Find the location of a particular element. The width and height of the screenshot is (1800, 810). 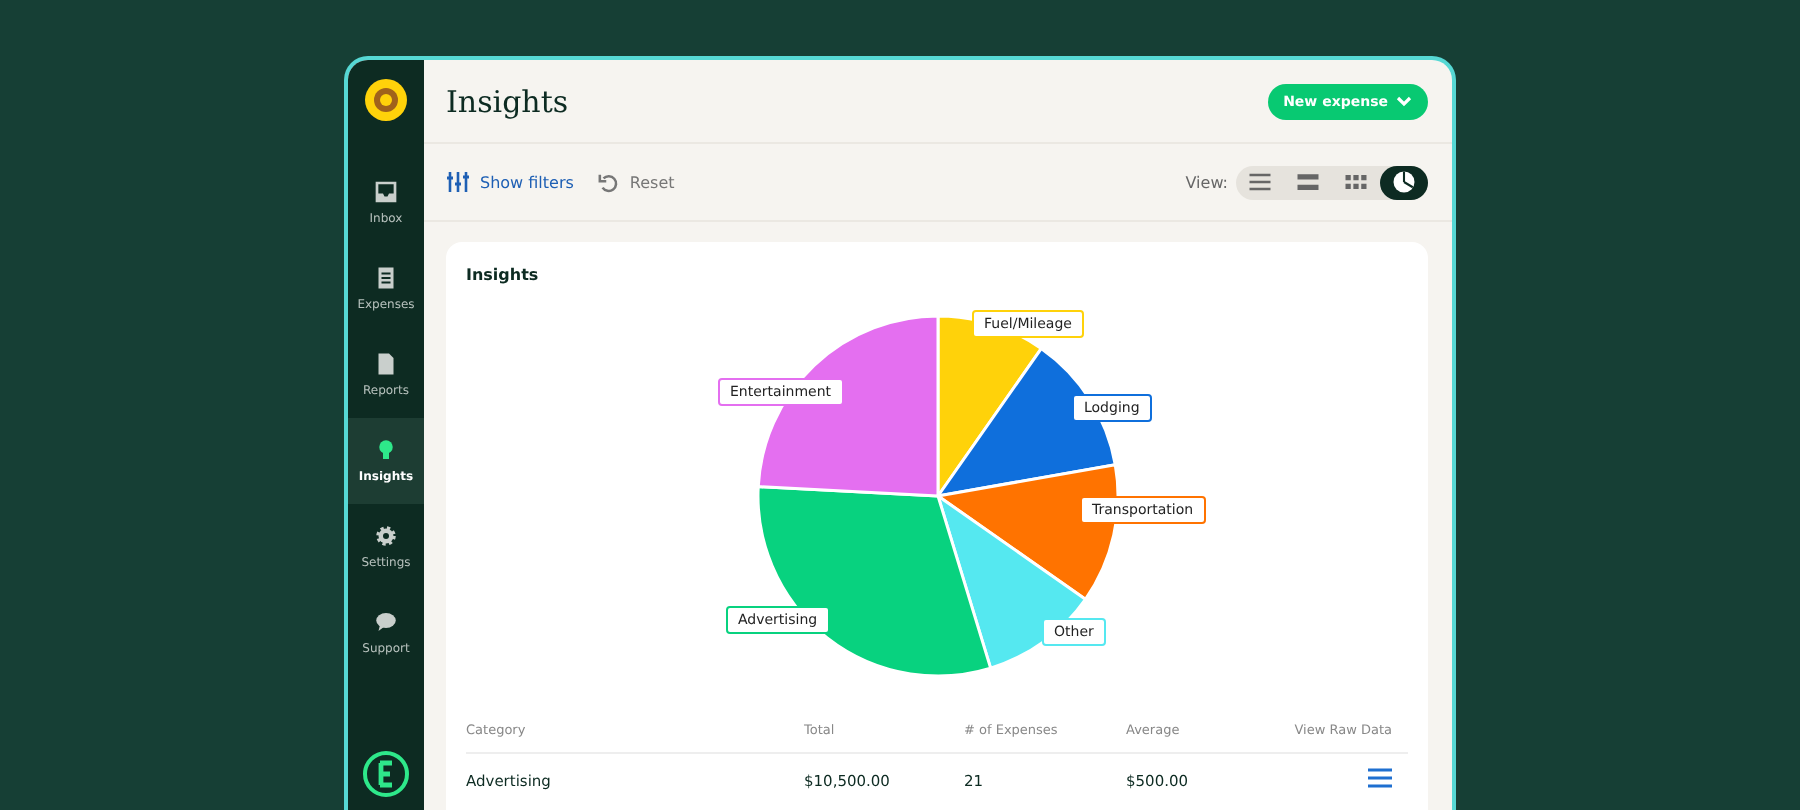

view-toggle is located at coordinates (1404, 182).